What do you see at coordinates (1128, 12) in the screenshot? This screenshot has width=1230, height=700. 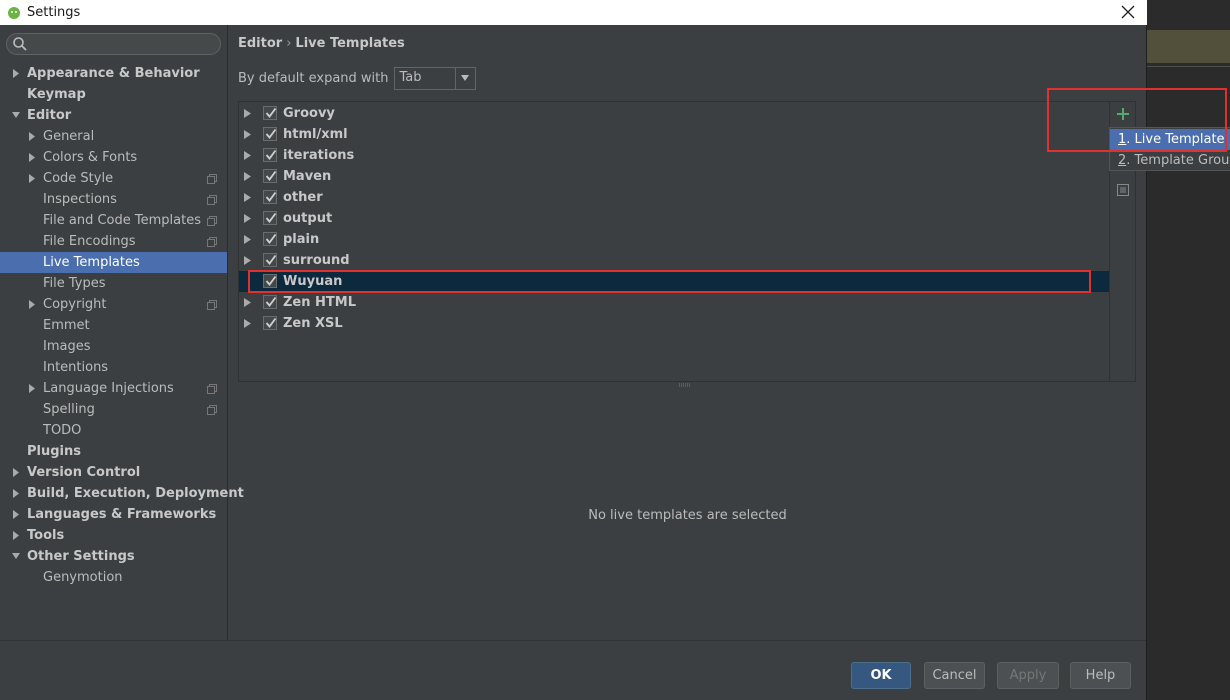 I see `close-icon` at bounding box center [1128, 12].